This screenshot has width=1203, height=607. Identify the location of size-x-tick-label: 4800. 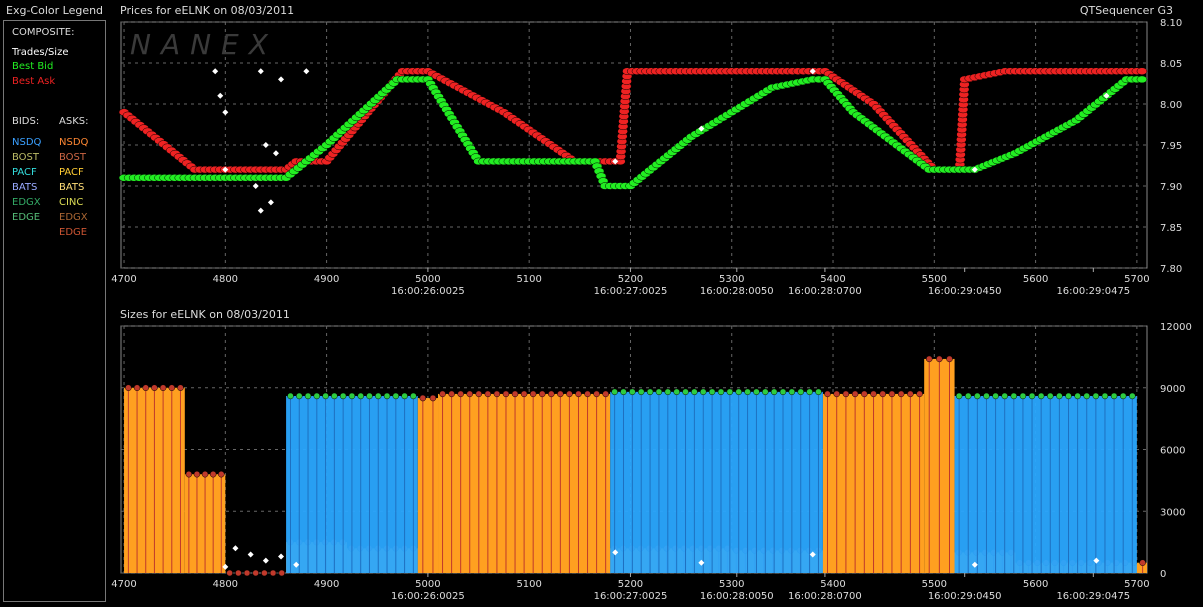
(225, 584).